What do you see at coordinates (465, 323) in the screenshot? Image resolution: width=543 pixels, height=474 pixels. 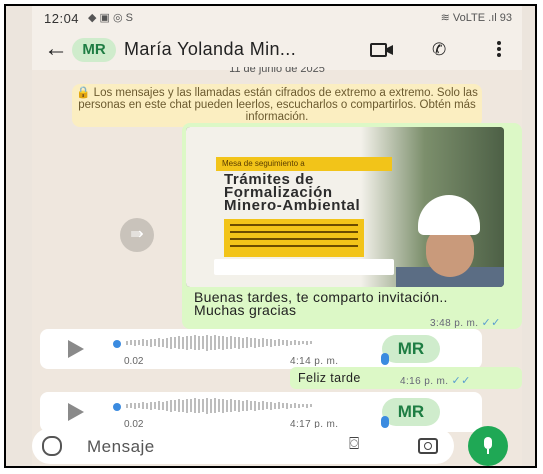 I see `message-time: 3:48 p. m. ✓✓` at bounding box center [465, 323].